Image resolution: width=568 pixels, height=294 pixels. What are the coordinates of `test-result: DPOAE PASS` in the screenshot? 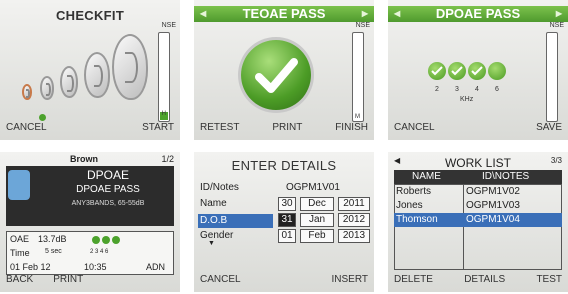 It's located at (108, 189).